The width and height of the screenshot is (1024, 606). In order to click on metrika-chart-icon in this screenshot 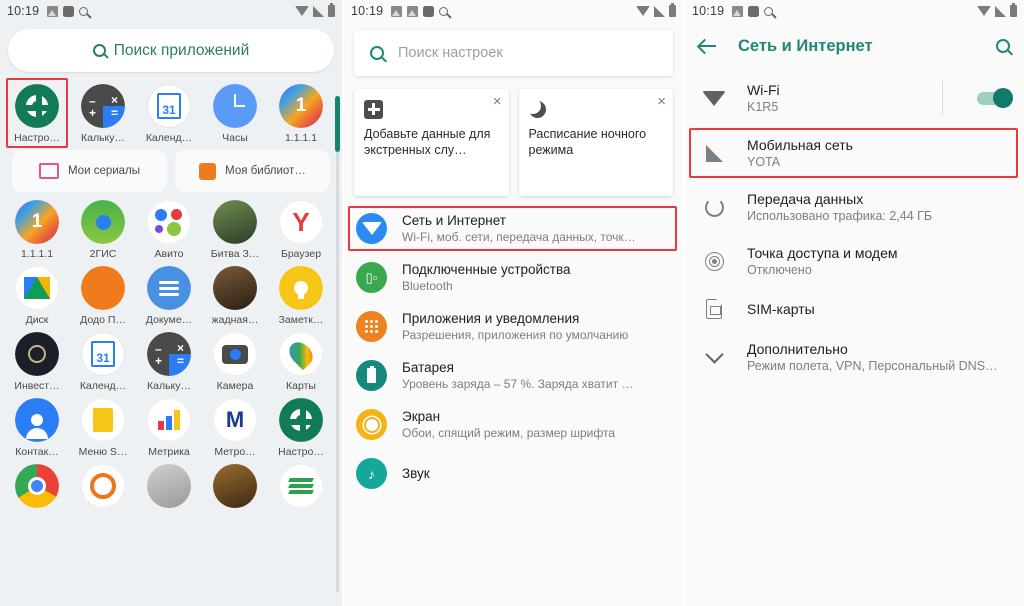, I will do `click(169, 420)`.